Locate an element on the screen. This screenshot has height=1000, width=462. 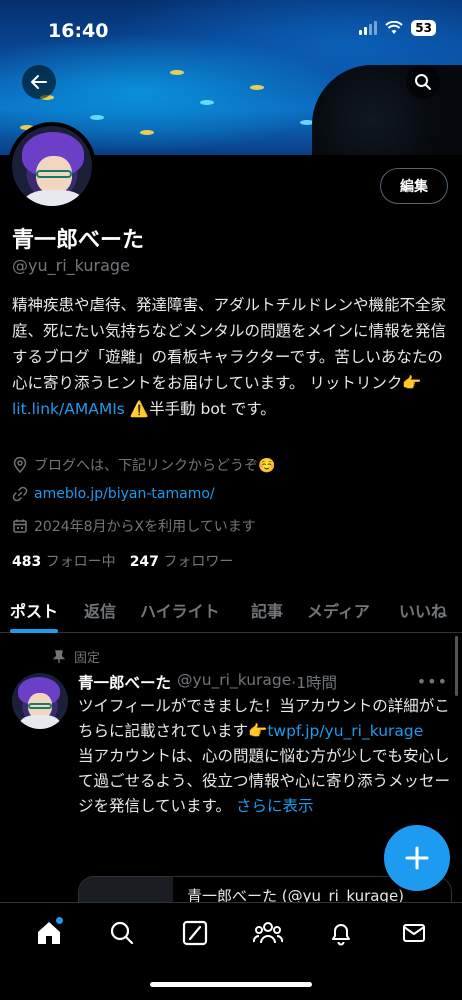
edit-profile-button: 編集 is located at coordinates (414, 186).